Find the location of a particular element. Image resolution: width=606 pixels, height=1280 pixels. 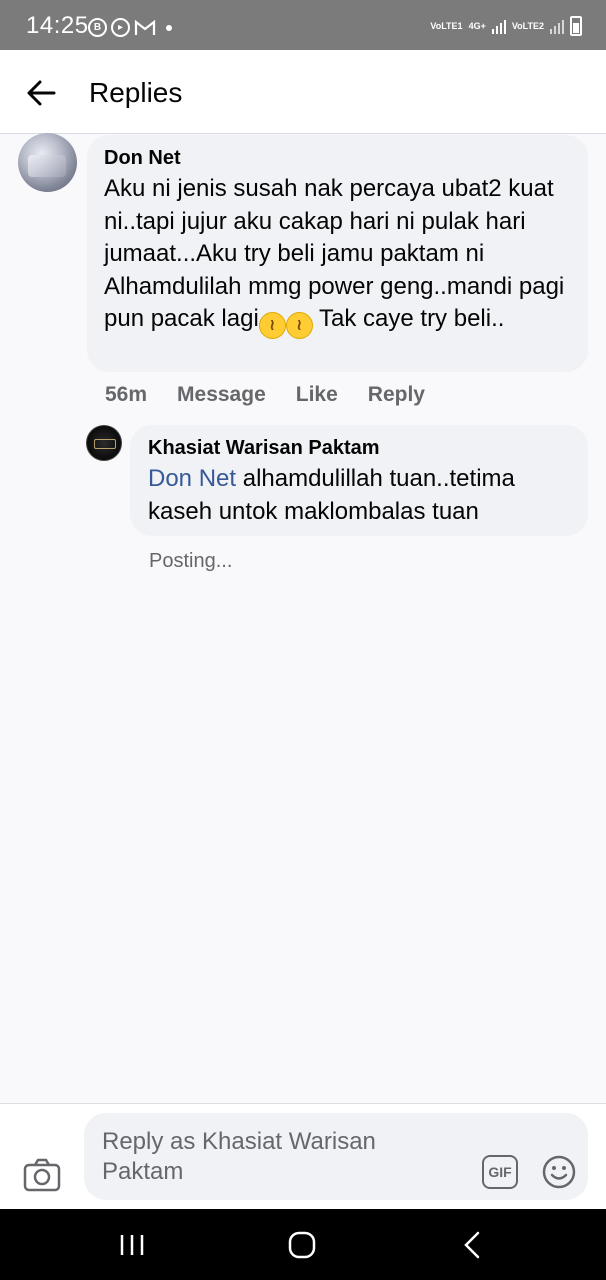

status-bar: 14:25 B ▸ VoLTE1 4G+ VoLTE2 is located at coordinates (303, 25).